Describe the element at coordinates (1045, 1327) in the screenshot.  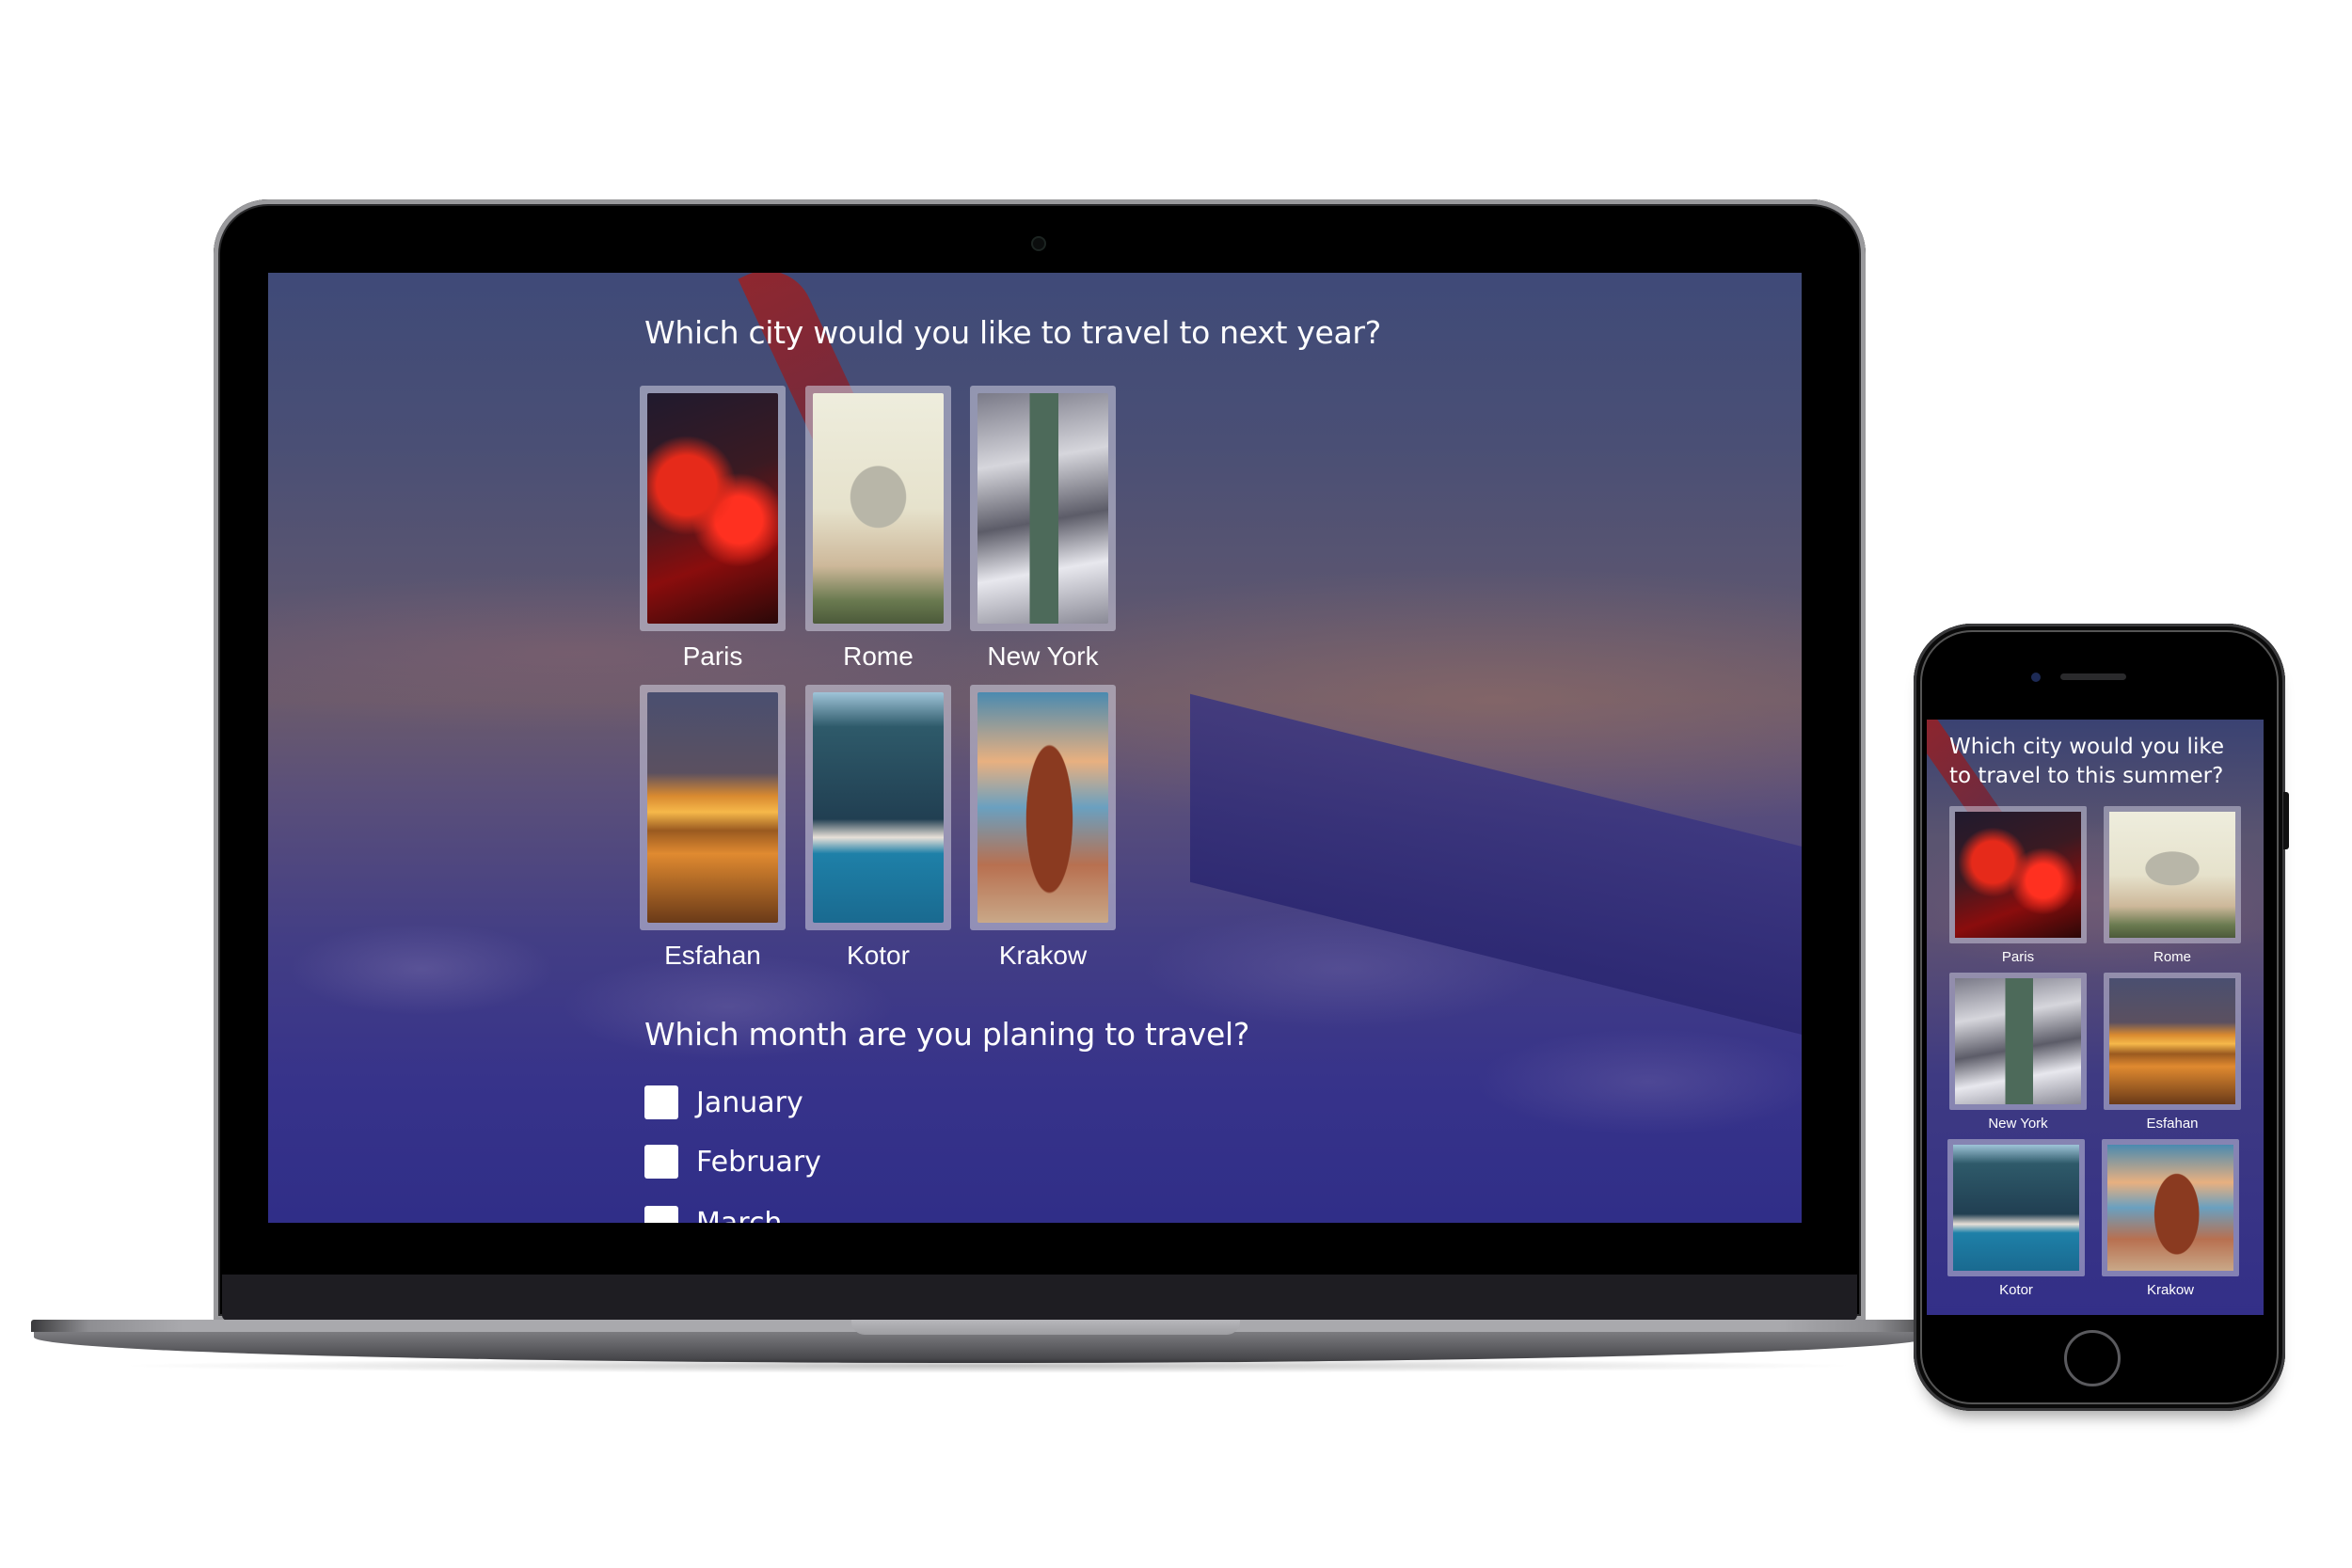
I see `laptop-opening-notch` at that location.